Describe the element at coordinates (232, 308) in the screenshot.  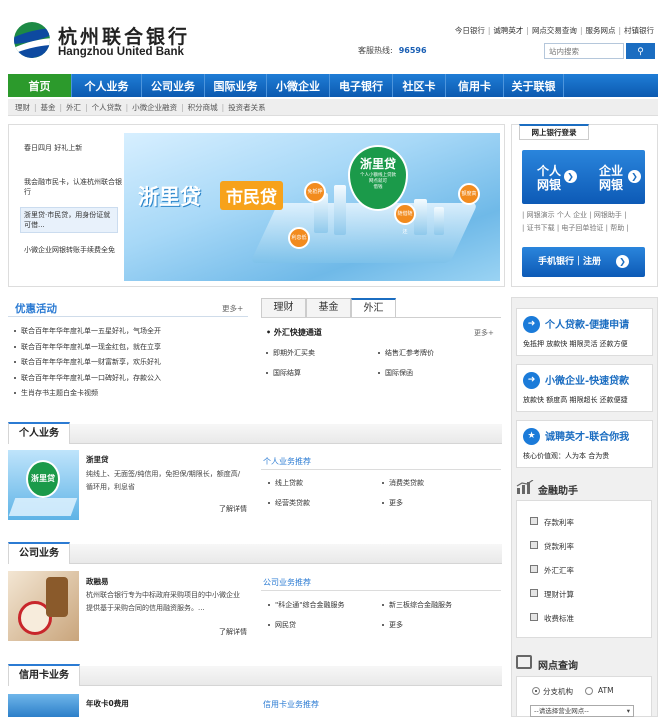
I see `promo-more-link: 更多+` at that location.